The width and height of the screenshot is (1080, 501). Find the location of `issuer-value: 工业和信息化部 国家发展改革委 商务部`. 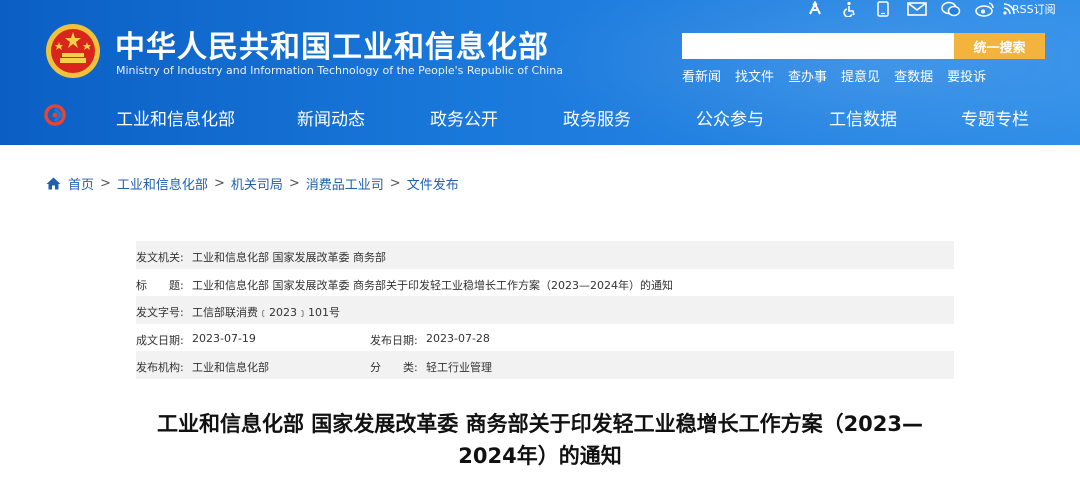

issuer-value: 工业和信息化部 国家发展改革委 商务部 is located at coordinates (289, 257).